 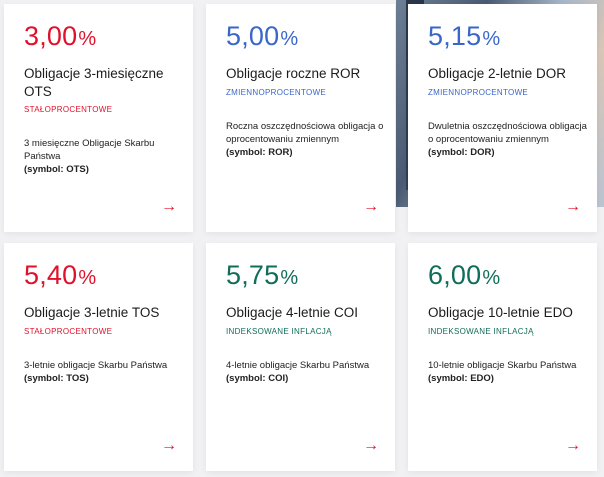 What do you see at coordinates (56, 378) in the screenshot?
I see `bond-symbol: (symbol: TOS)` at bounding box center [56, 378].